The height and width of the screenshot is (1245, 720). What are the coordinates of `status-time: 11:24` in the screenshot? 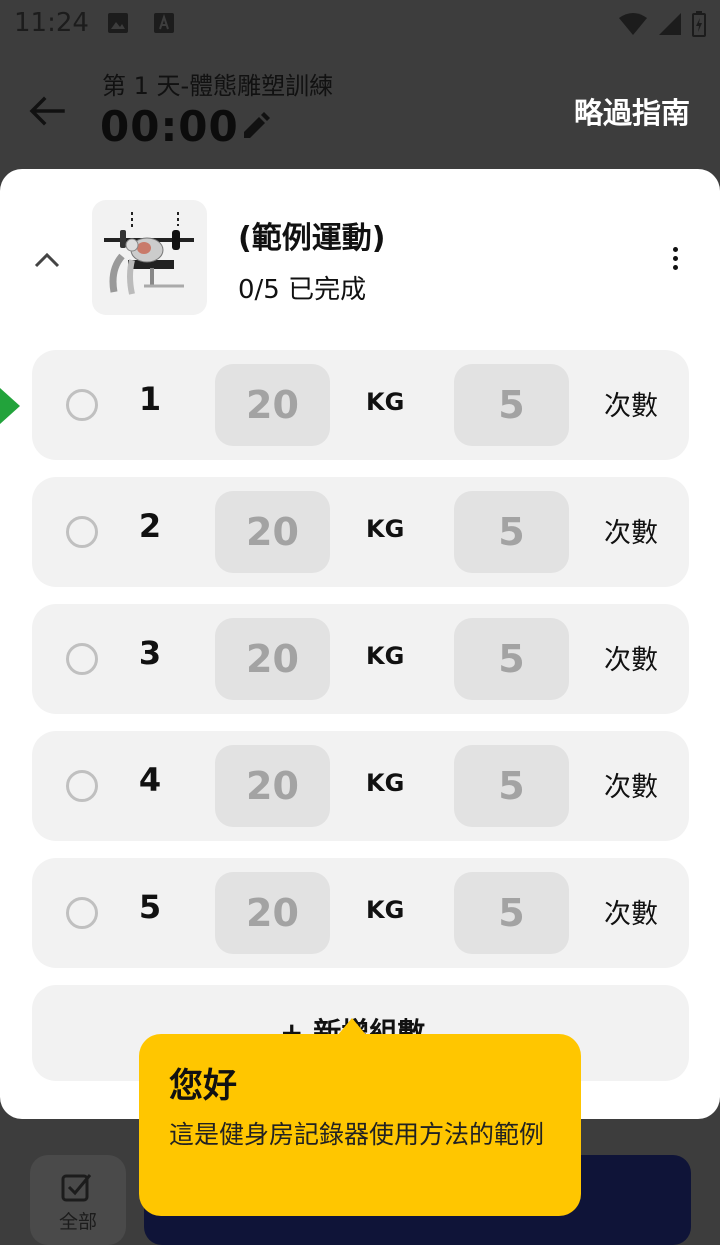 It's located at (51, 23).